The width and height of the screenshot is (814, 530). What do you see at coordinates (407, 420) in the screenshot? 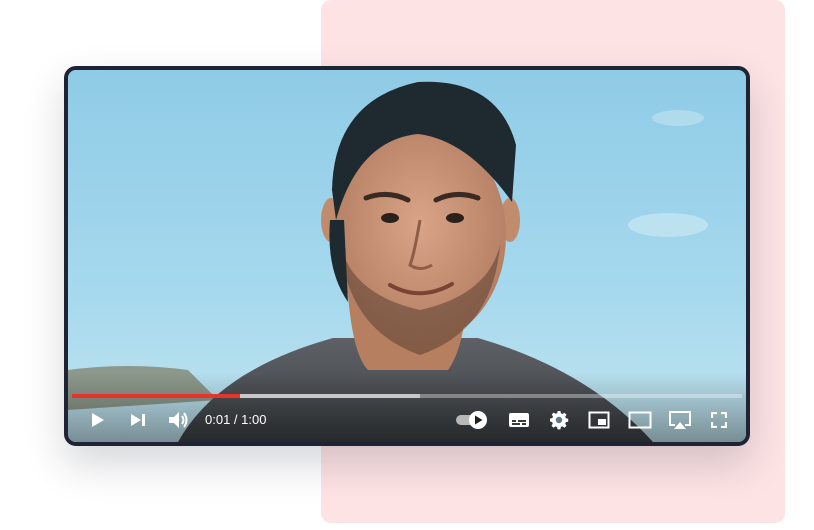
I see `control-bar: 0:01 / 1:00` at bounding box center [407, 420].